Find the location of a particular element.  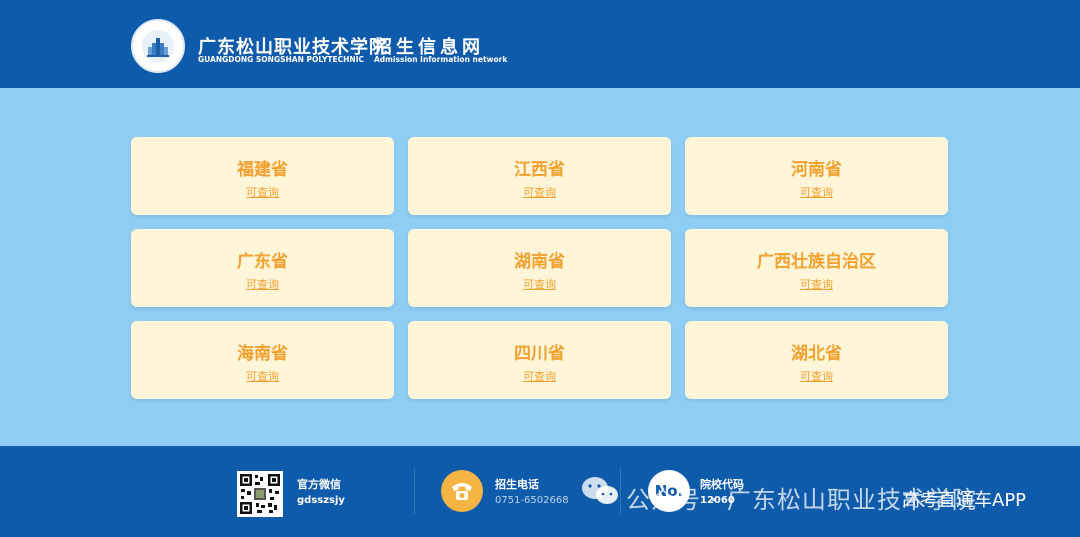

province-card-guangxi: 广西壮族自治区 可查询 is located at coordinates (816, 268).